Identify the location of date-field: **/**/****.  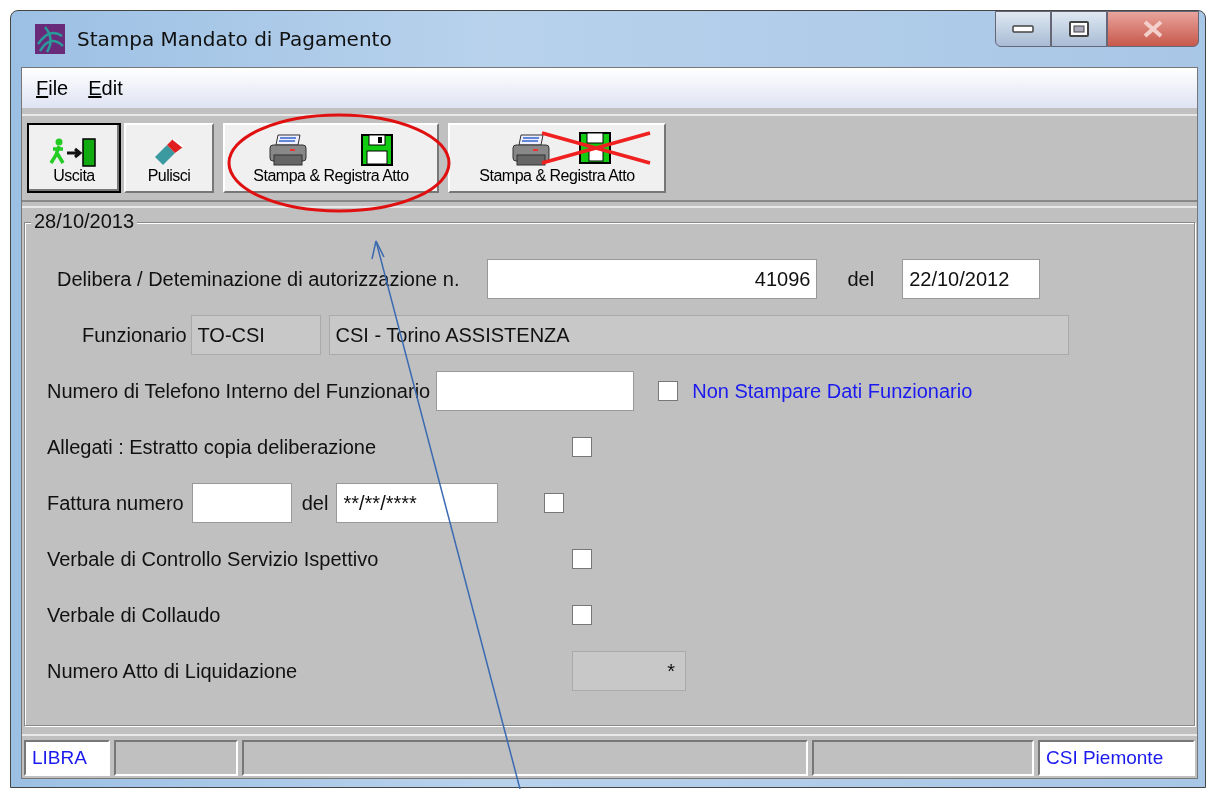
(417, 503).